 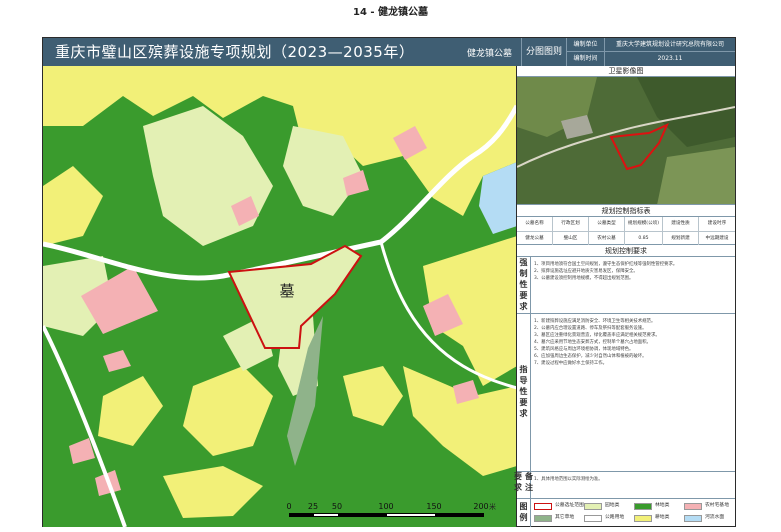 What do you see at coordinates (586, 271) in the screenshot?
I see `requirement-line: 2、殡葬设施选址应避开地质灾害易发区，保障安全。` at bounding box center [586, 271].